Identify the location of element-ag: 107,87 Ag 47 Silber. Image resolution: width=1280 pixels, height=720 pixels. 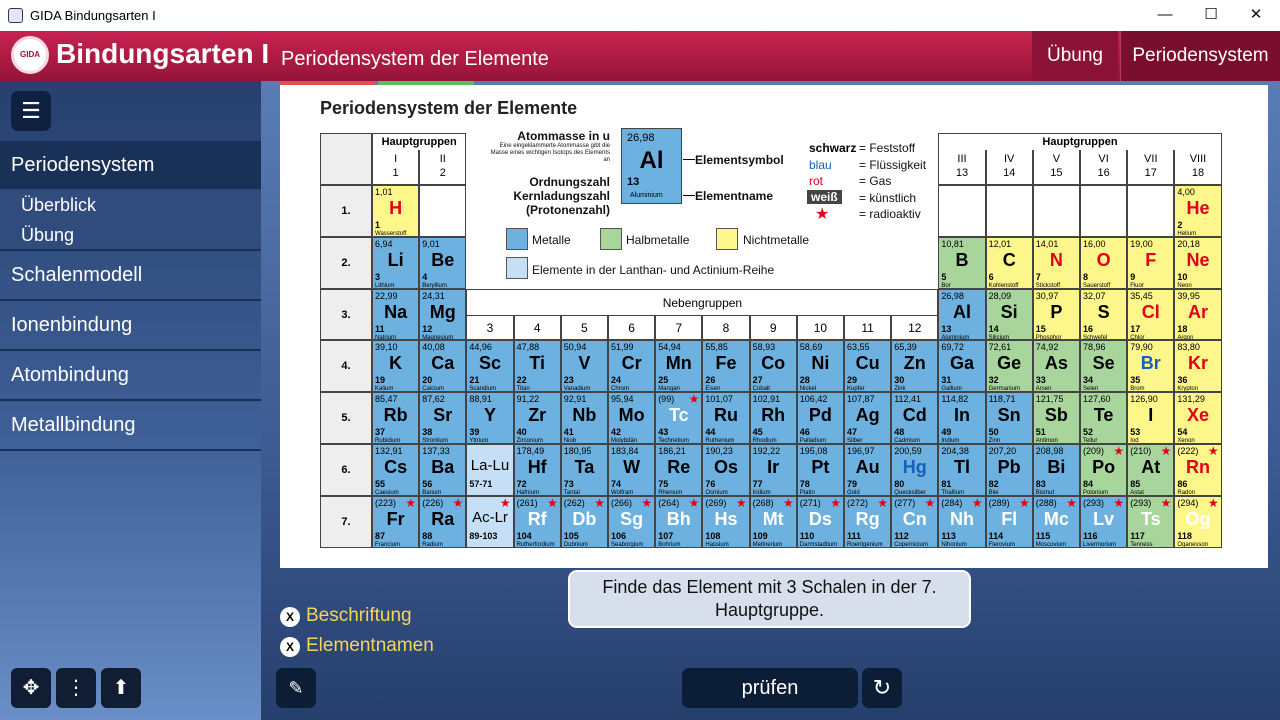
(868, 418).